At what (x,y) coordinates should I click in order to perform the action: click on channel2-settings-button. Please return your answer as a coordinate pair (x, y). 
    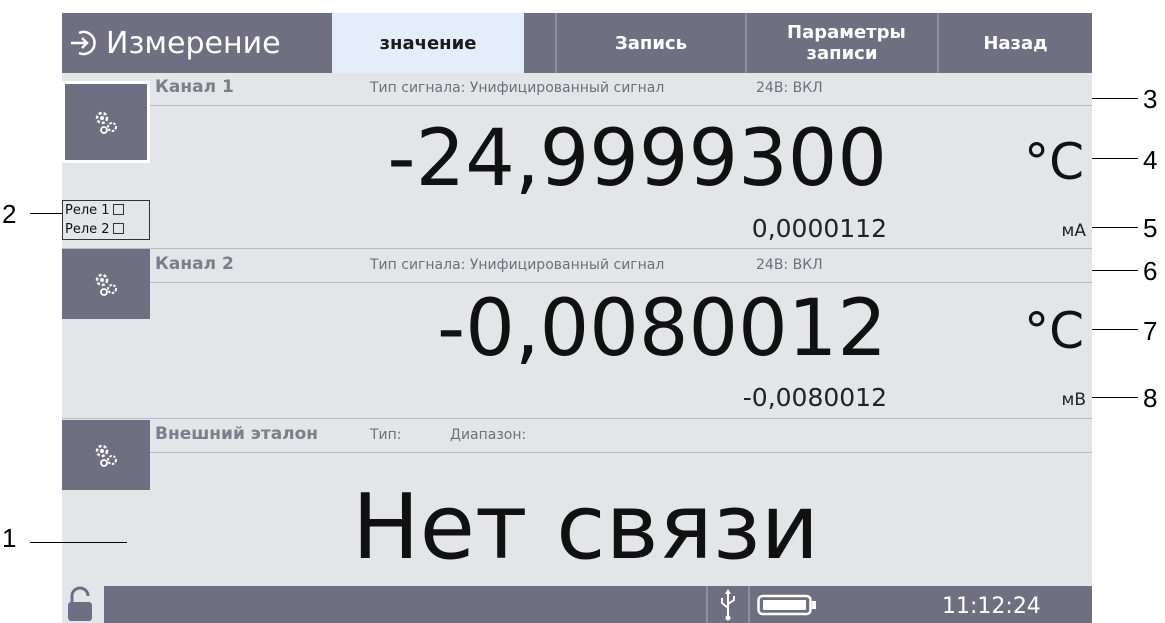
    Looking at the image, I should click on (106, 284).